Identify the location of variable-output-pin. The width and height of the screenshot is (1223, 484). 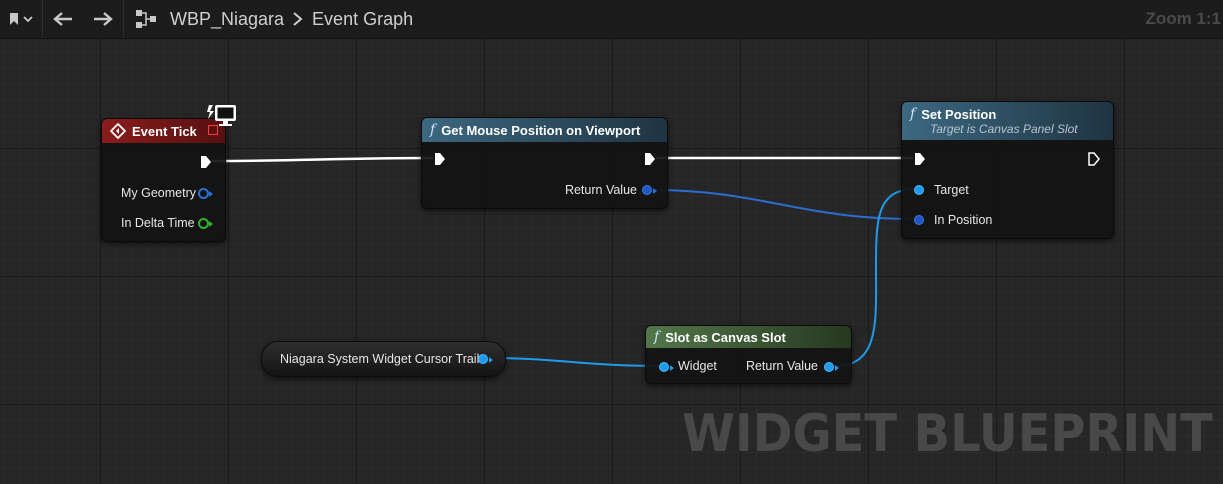
(483, 359).